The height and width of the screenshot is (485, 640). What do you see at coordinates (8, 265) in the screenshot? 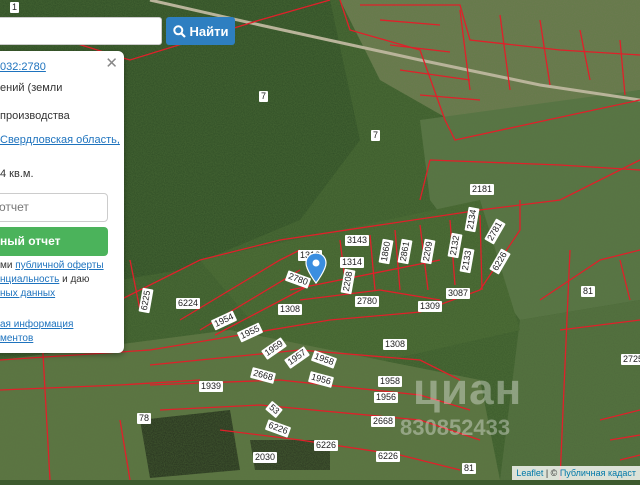
I see `consent-text-1: ми` at bounding box center [8, 265].